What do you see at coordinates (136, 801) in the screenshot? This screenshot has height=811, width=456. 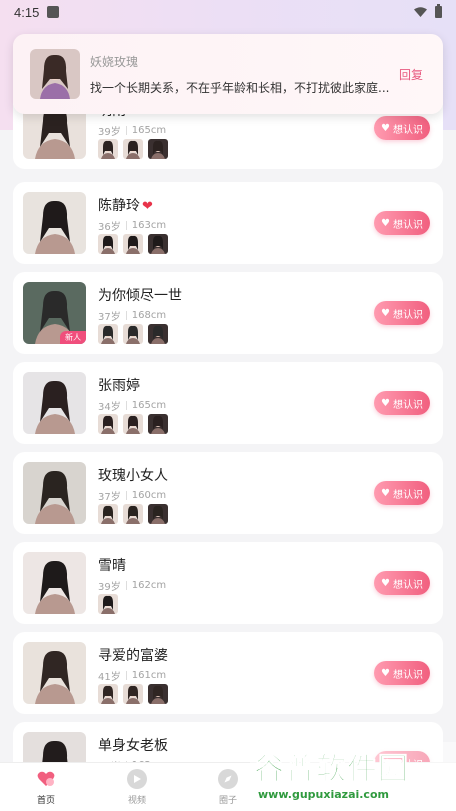 I see `tab-video-label: 视频` at bounding box center [136, 801].